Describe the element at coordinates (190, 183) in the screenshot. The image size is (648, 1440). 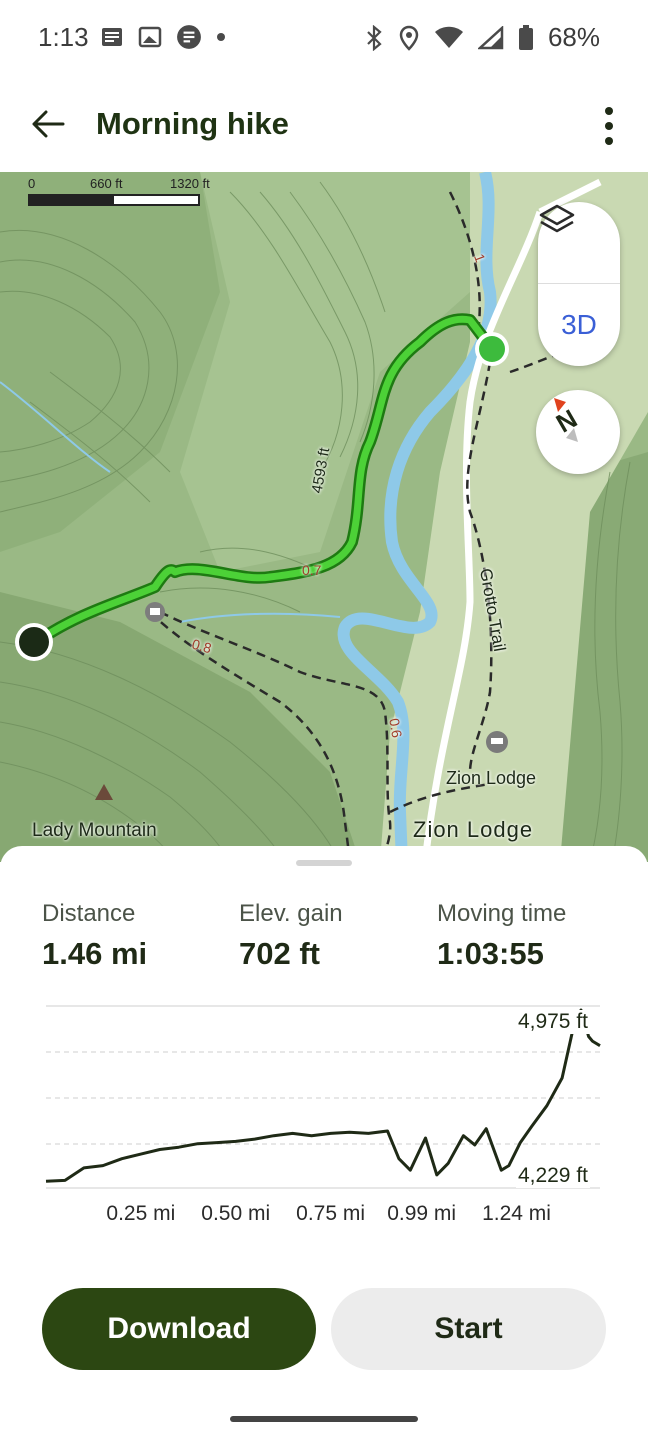
I see `scale-max: 1320 ft` at that location.